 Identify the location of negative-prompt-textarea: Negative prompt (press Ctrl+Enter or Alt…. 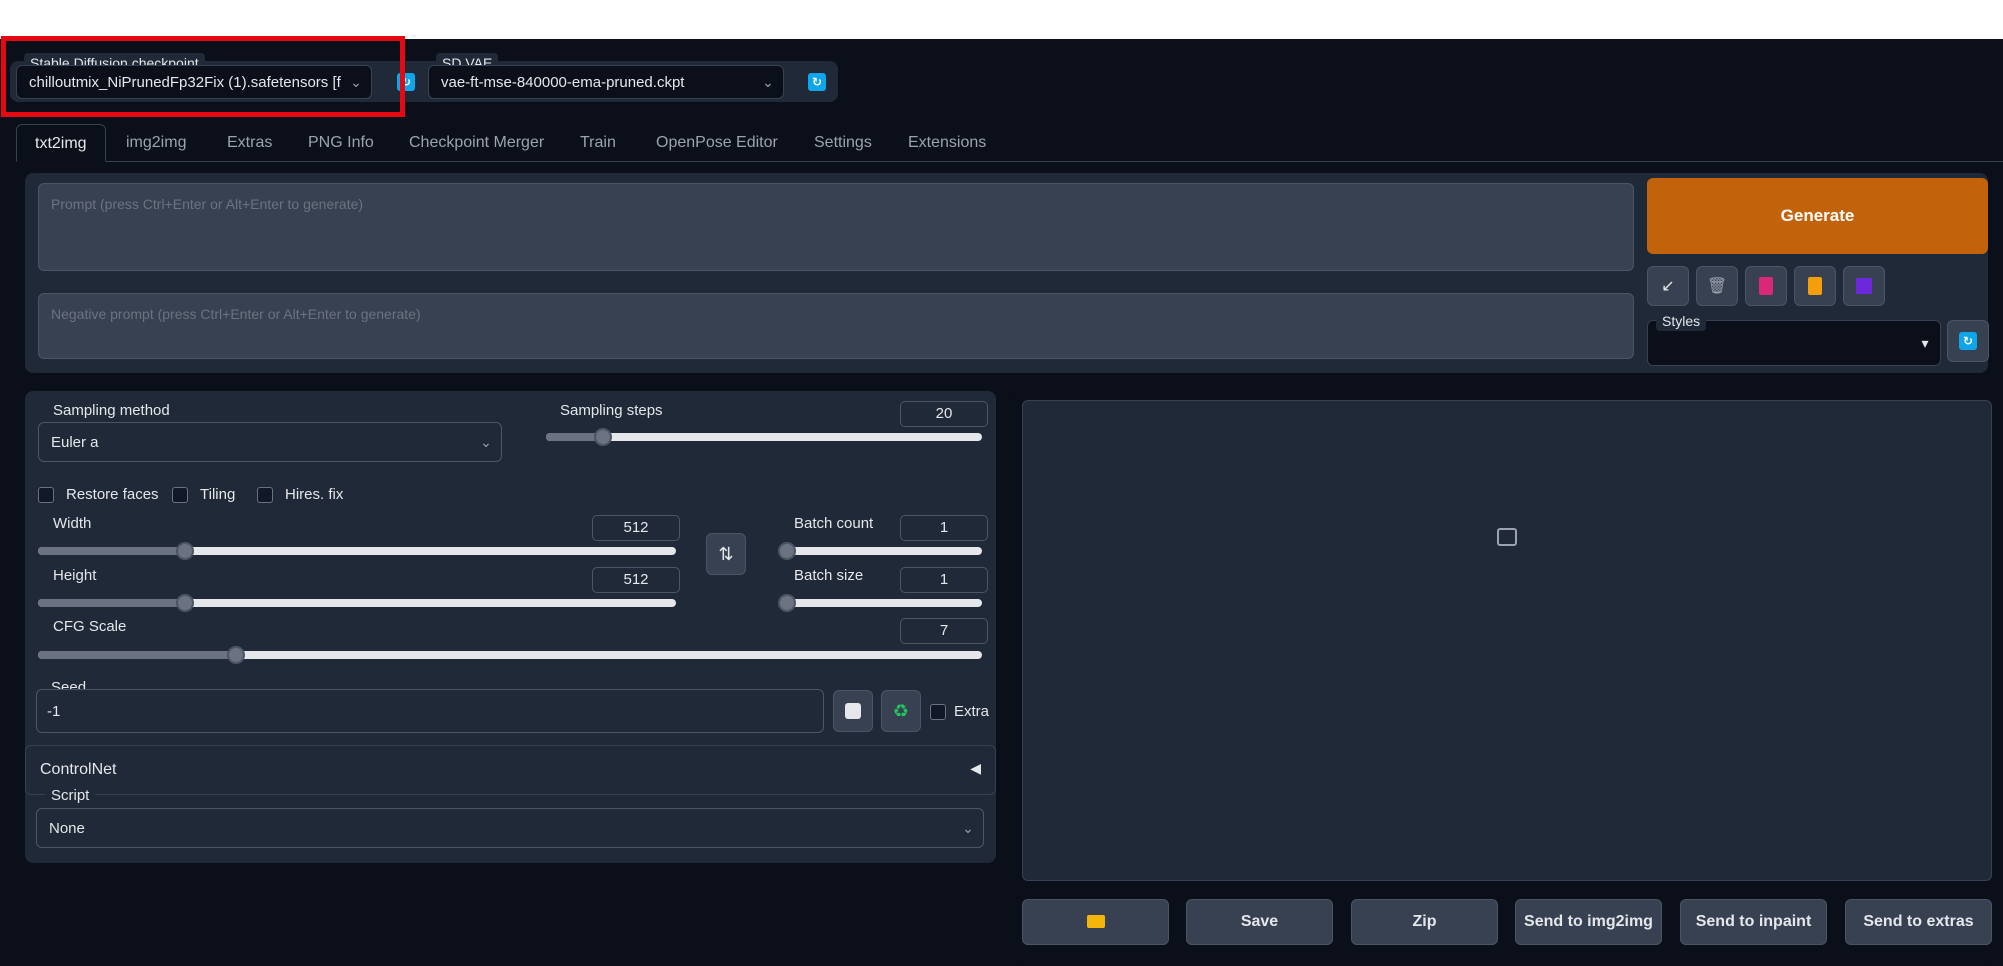
(836, 326).